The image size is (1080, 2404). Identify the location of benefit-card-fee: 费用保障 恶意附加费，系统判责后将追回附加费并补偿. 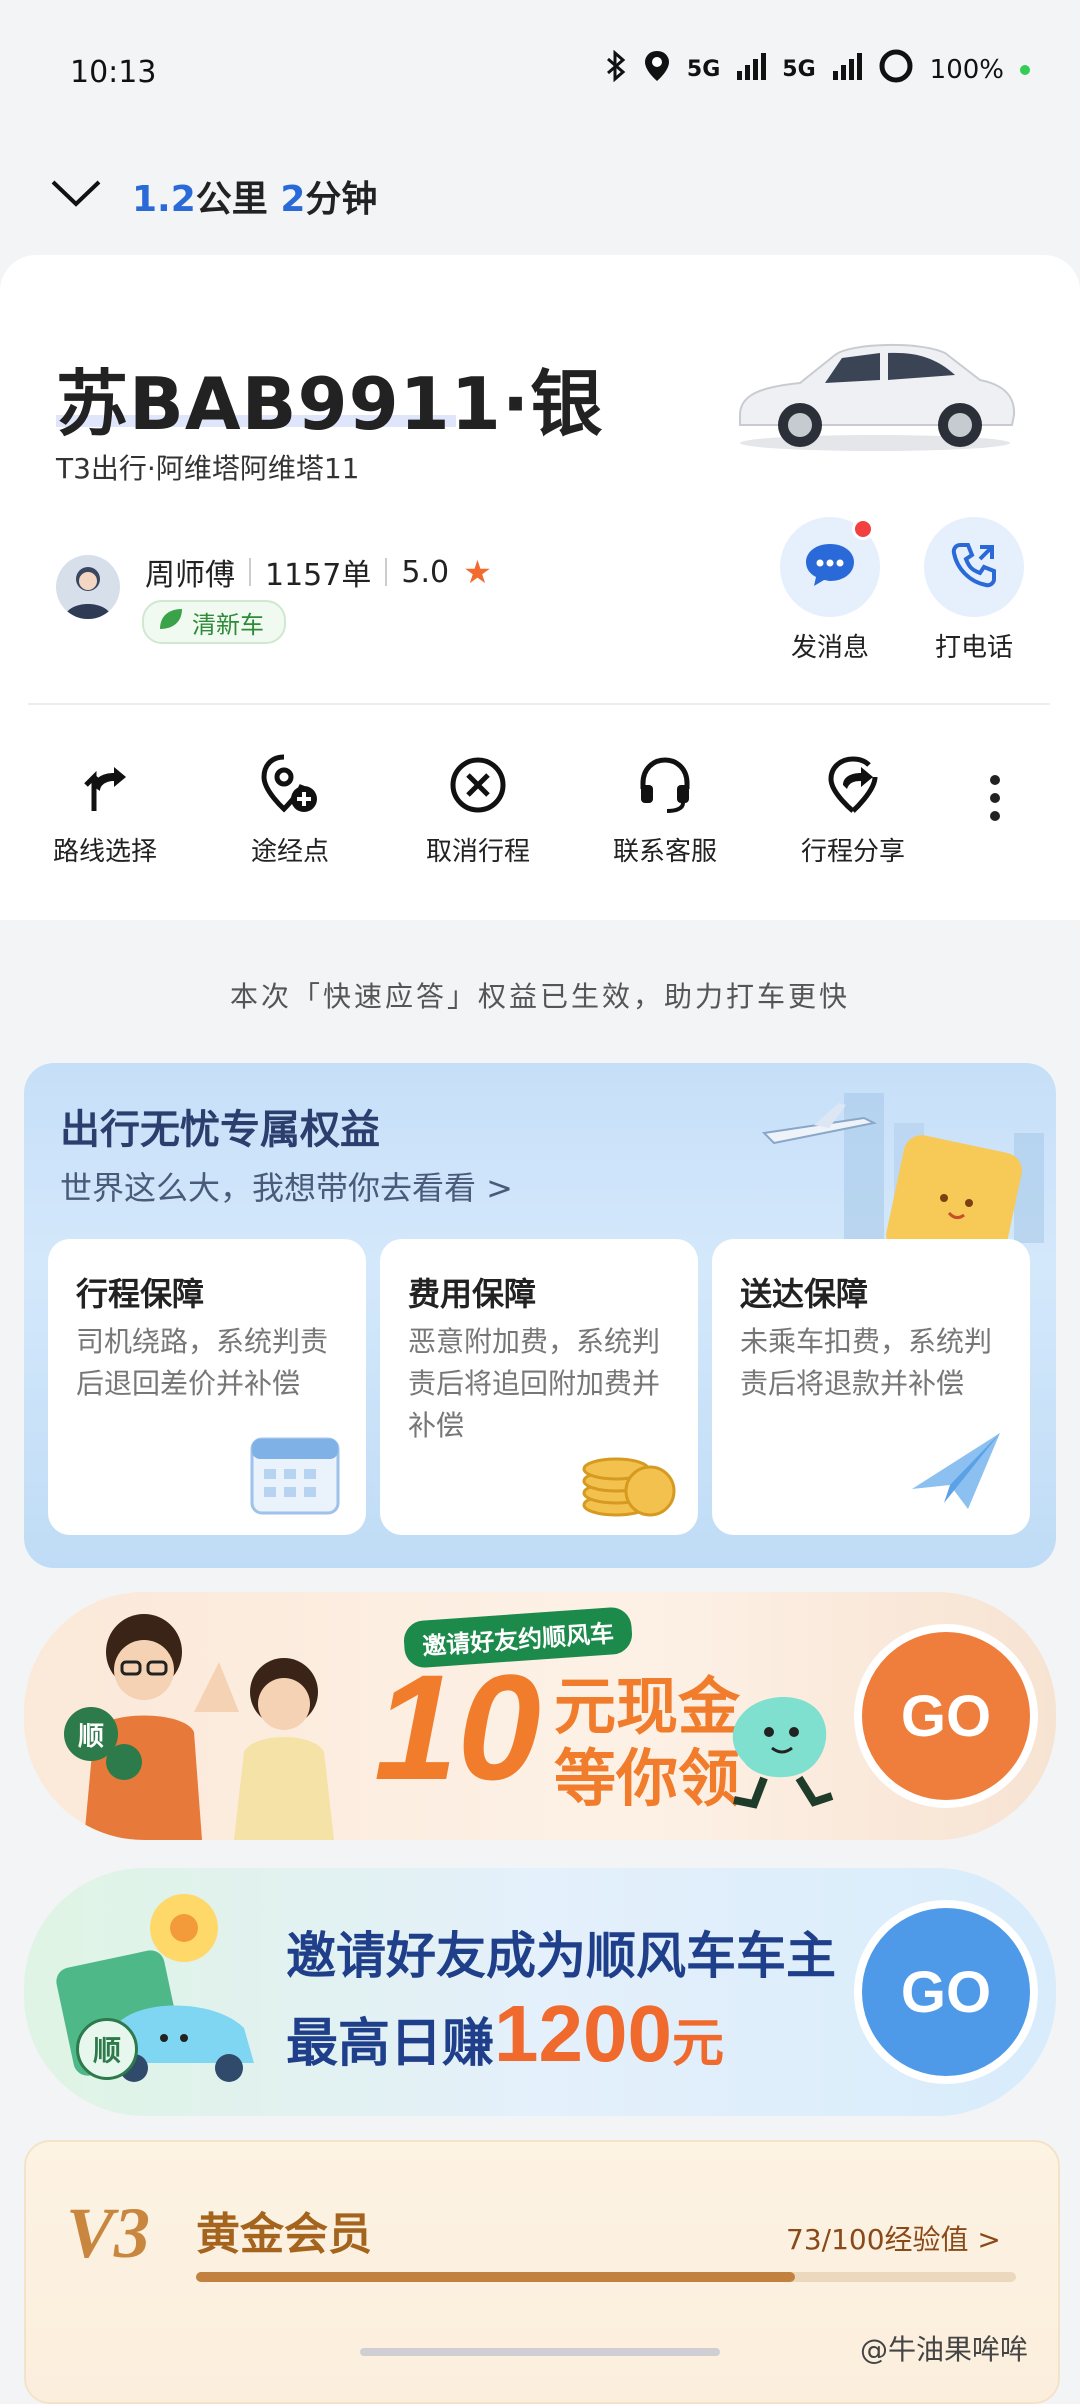
(539, 1387).